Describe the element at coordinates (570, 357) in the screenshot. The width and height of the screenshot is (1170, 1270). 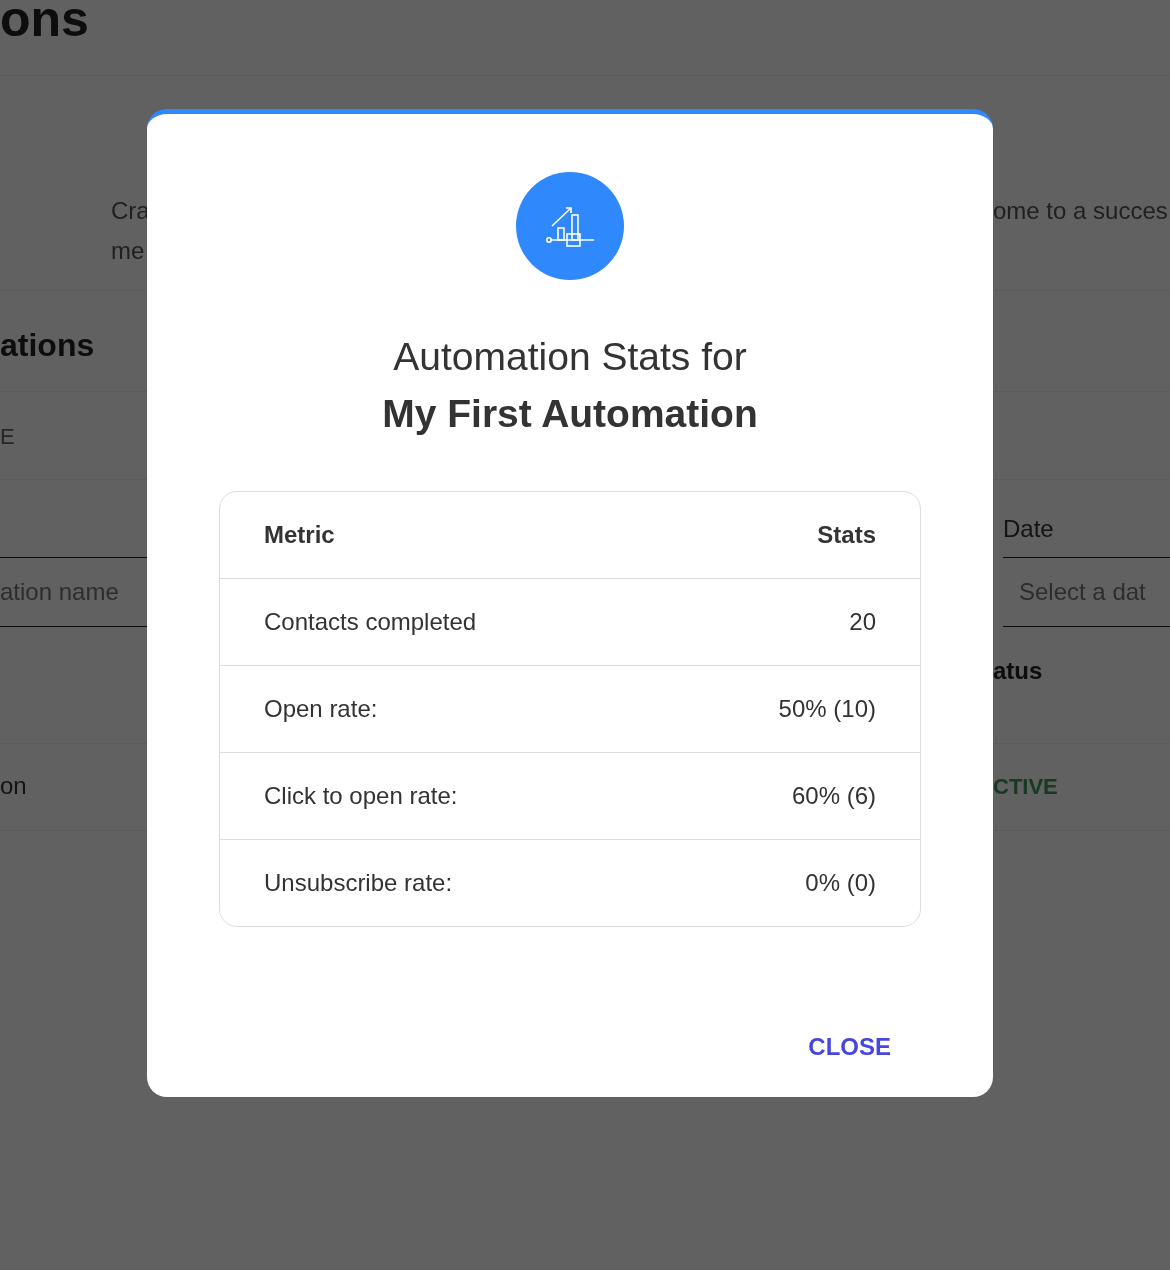
I see `dialog-title: Automation Stats for` at that location.